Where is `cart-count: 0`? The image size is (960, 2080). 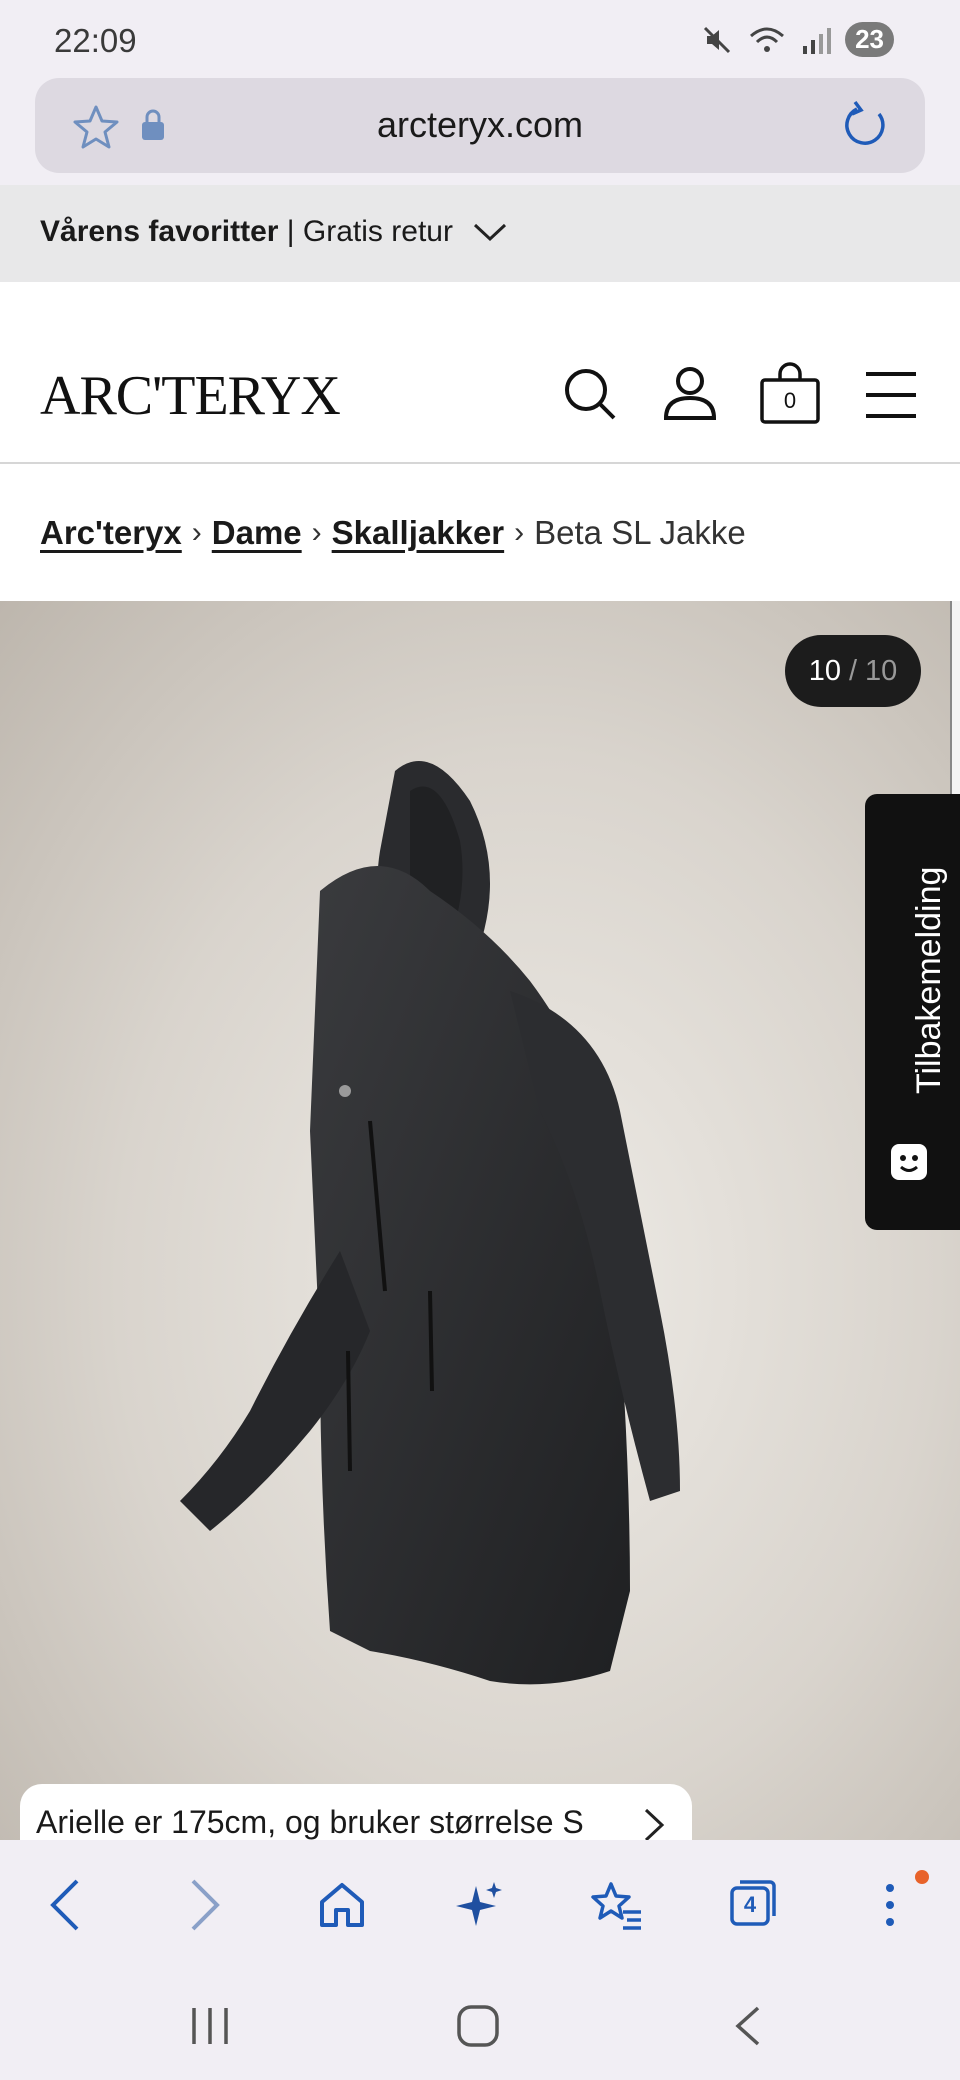
cart-count: 0 is located at coordinates (790, 400).